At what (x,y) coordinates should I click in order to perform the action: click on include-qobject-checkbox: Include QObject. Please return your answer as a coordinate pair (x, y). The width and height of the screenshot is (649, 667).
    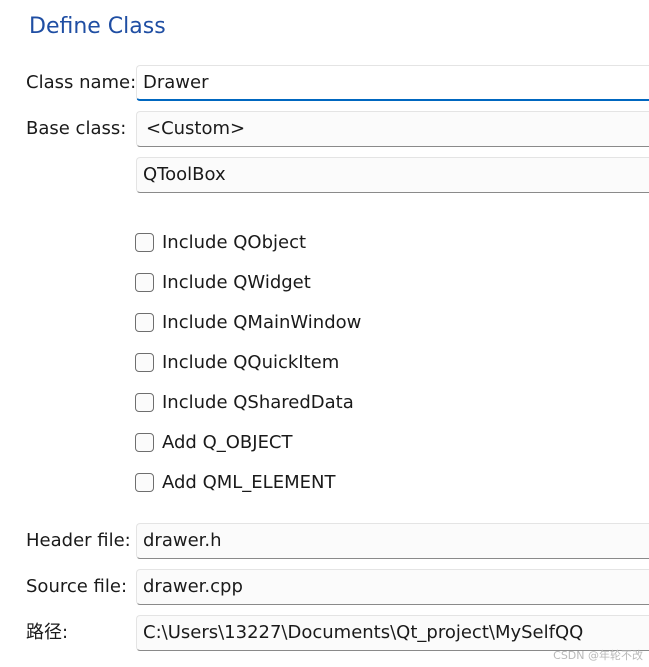
    Looking at the image, I should click on (220, 242).